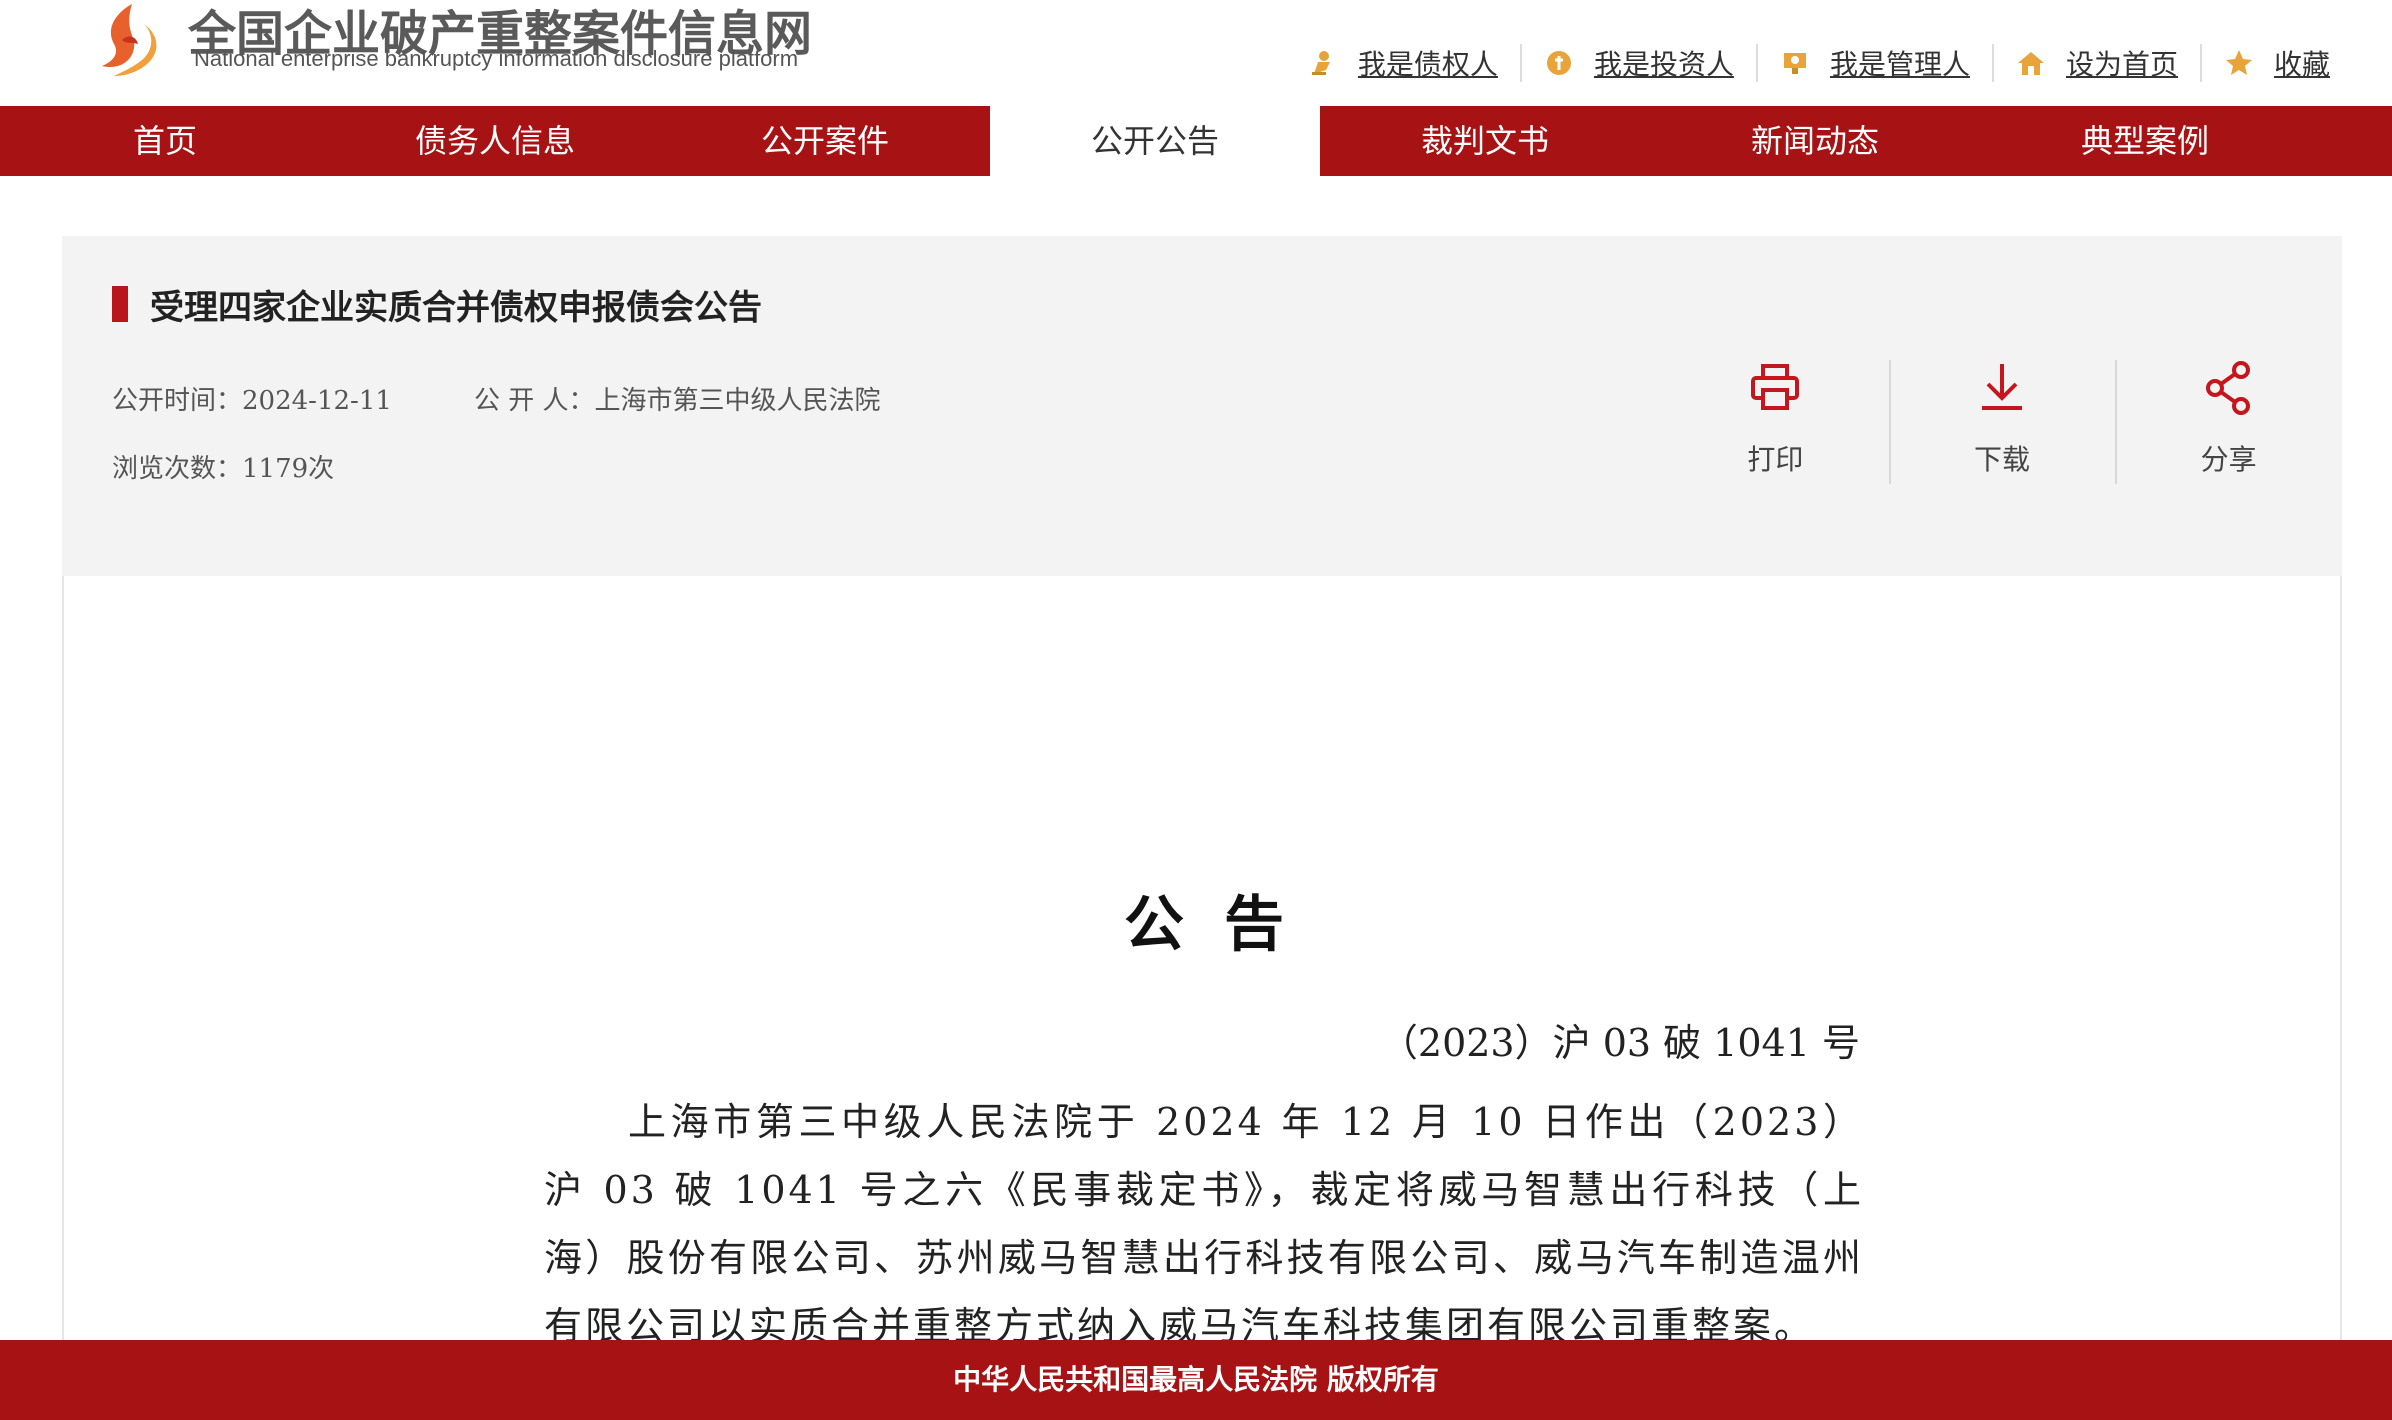  What do you see at coordinates (1899, 64) in the screenshot?
I see `quick-link-label: 我是管理人` at bounding box center [1899, 64].